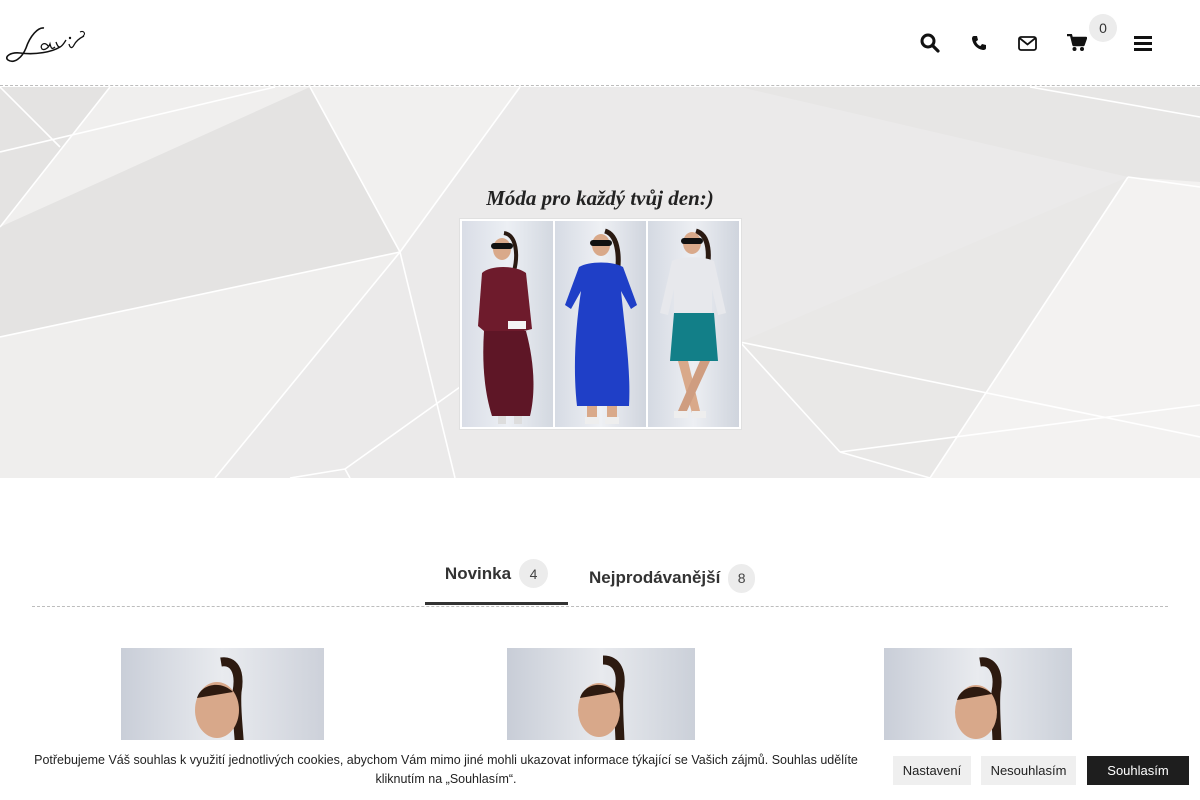 Image resolution: width=1200 pixels, height=800 pixels. I want to click on tab-nejprodavanejsi: Nejprodávanější 8, so click(672, 578).